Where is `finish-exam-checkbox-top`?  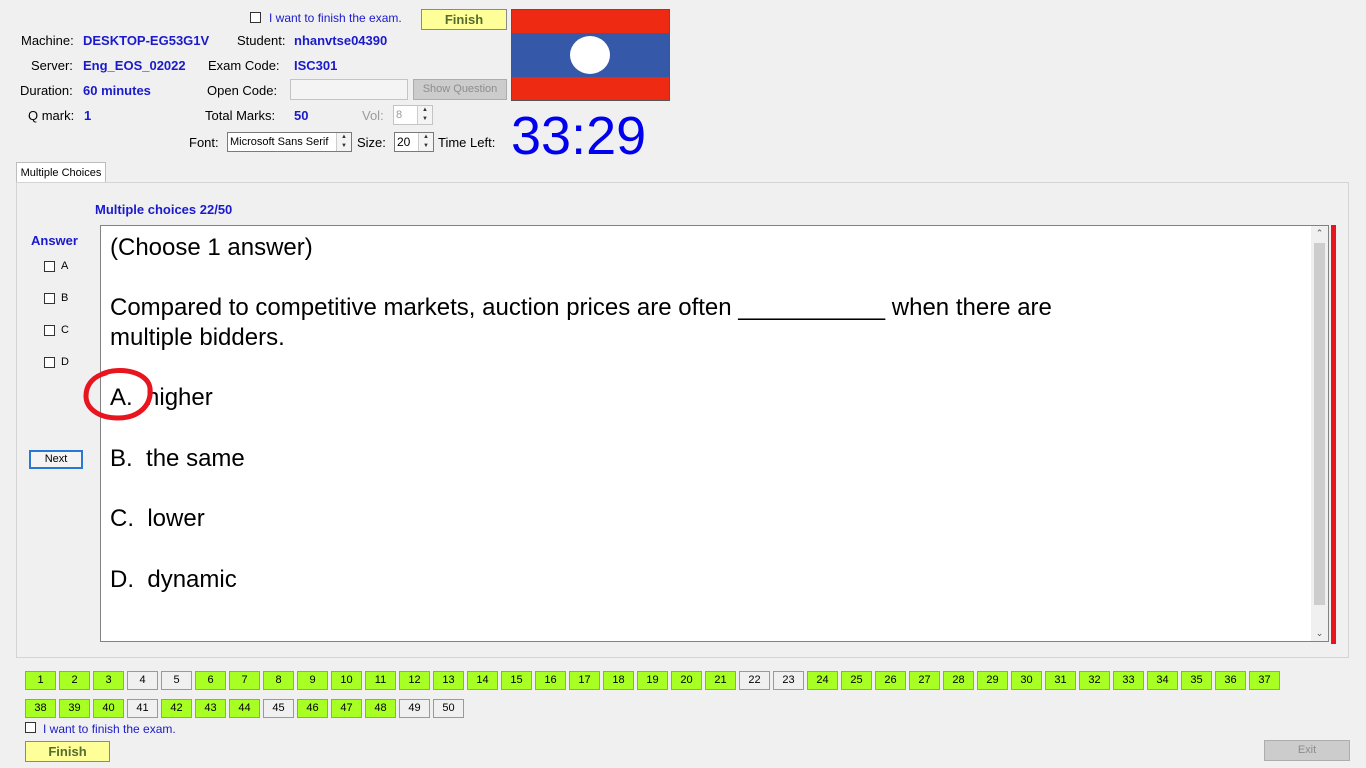 finish-exam-checkbox-top is located at coordinates (255, 17).